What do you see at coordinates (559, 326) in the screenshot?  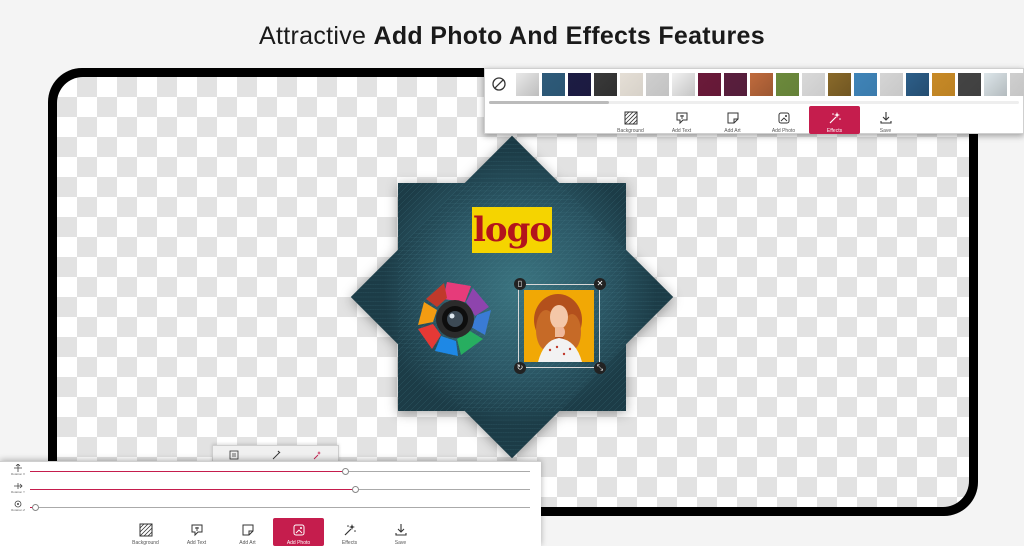 I see `added-photo` at bounding box center [559, 326].